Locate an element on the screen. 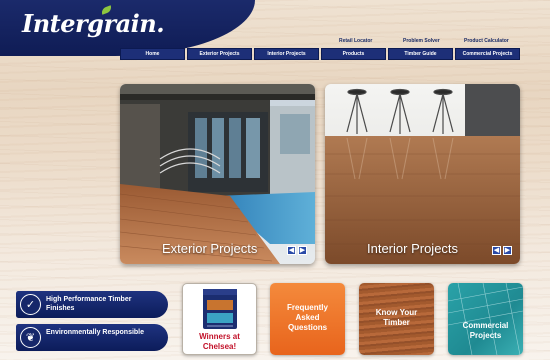  environmental-label: Environmentally Responsible is located at coordinates (95, 332).